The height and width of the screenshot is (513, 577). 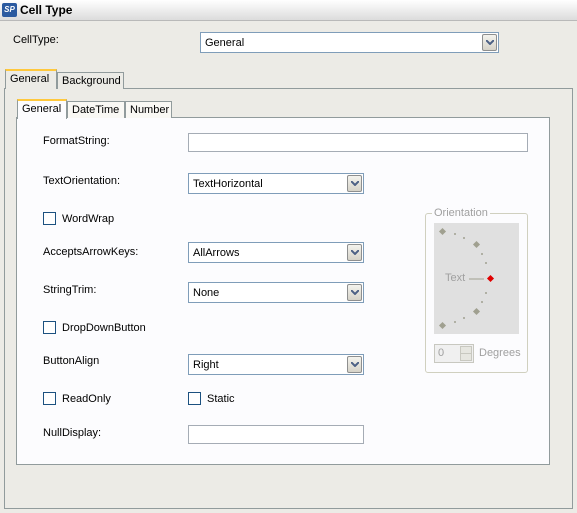 I want to click on button-align-label: ButtonAlign, so click(x=71, y=361).